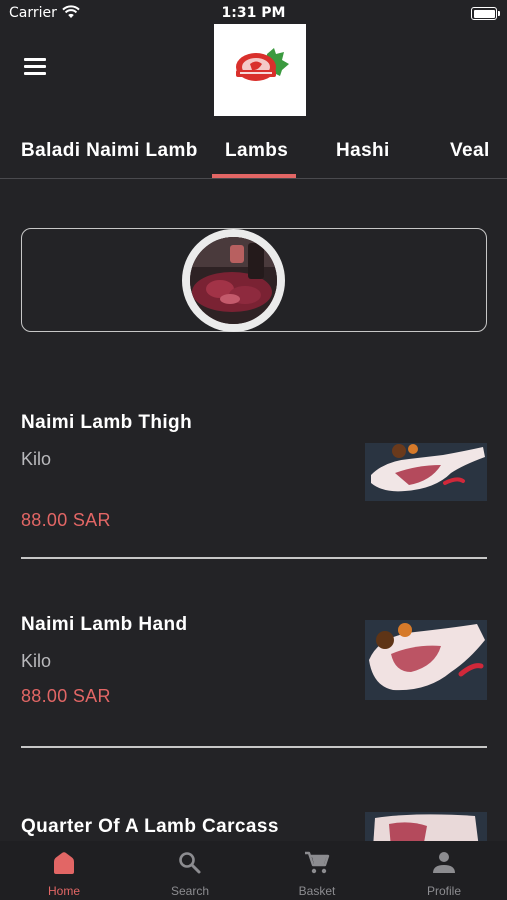  Describe the element at coordinates (150, 826) in the screenshot. I see `product-name: Quarter Of A Lamb Carcass` at that location.